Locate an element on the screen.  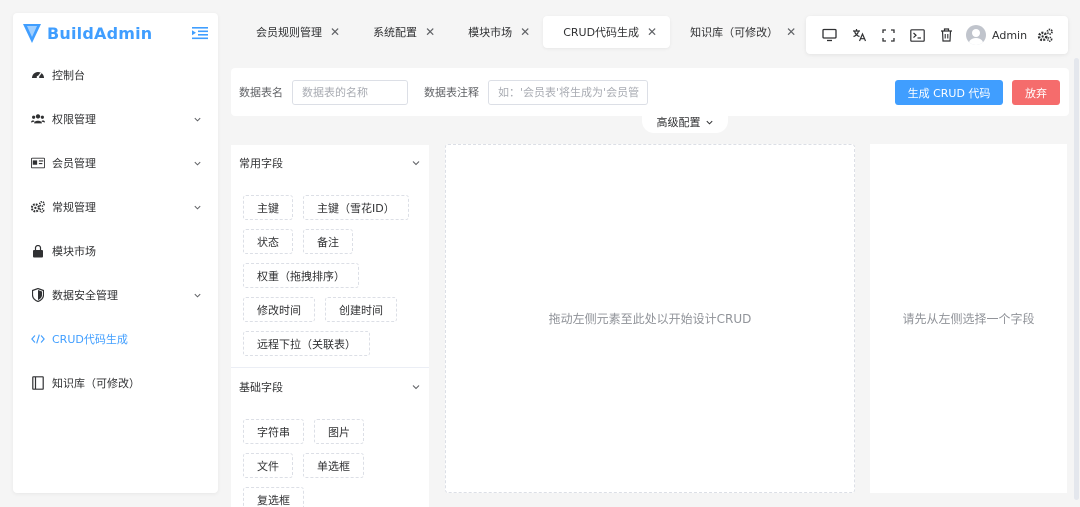
field-properties-panel: 请先从左侧选择一个字段 is located at coordinates (968, 318).